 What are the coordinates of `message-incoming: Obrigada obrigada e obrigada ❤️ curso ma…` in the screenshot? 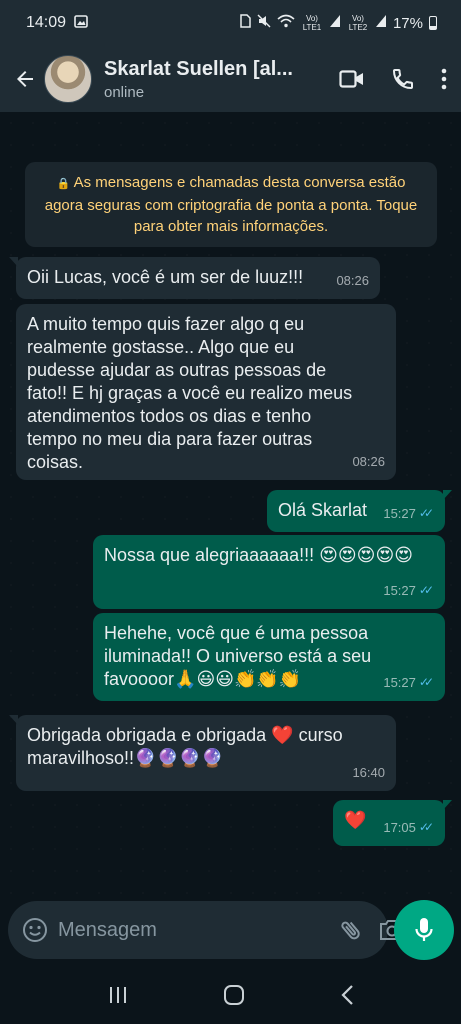 It's located at (202, 753).